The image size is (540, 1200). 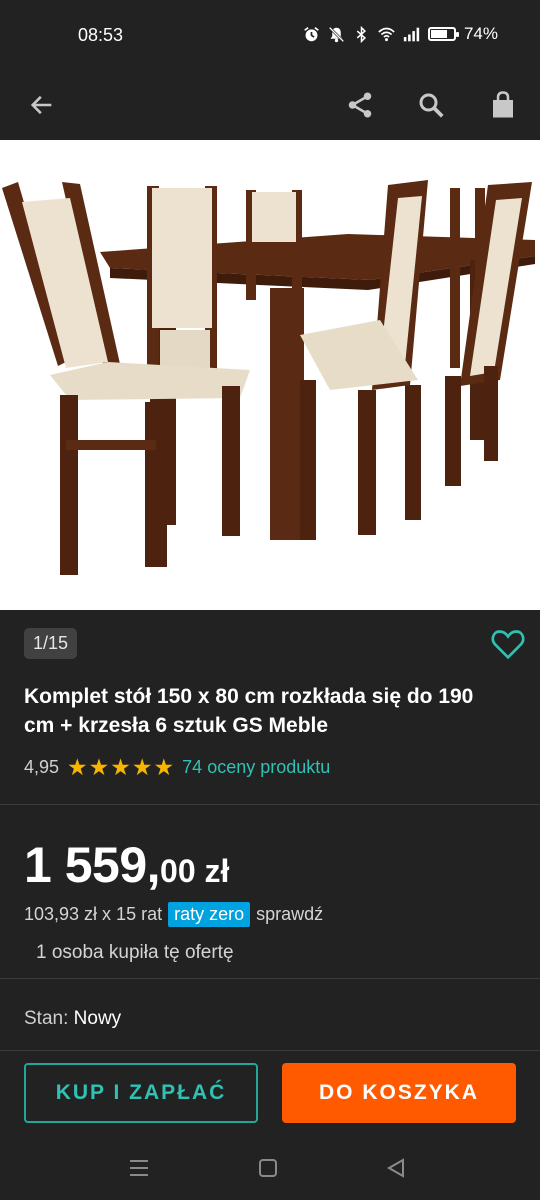 What do you see at coordinates (270, 106) in the screenshot?
I see `app-toolbar` at bounding box center [270, 106].